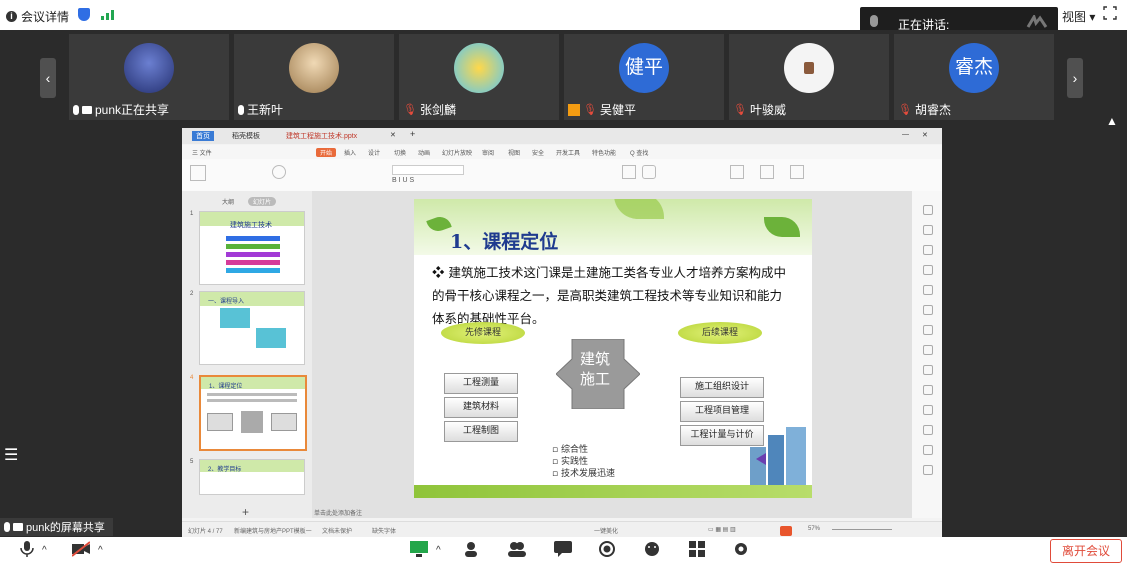  I want to click on wps-ribbon: B I U S, so click(562, 175).